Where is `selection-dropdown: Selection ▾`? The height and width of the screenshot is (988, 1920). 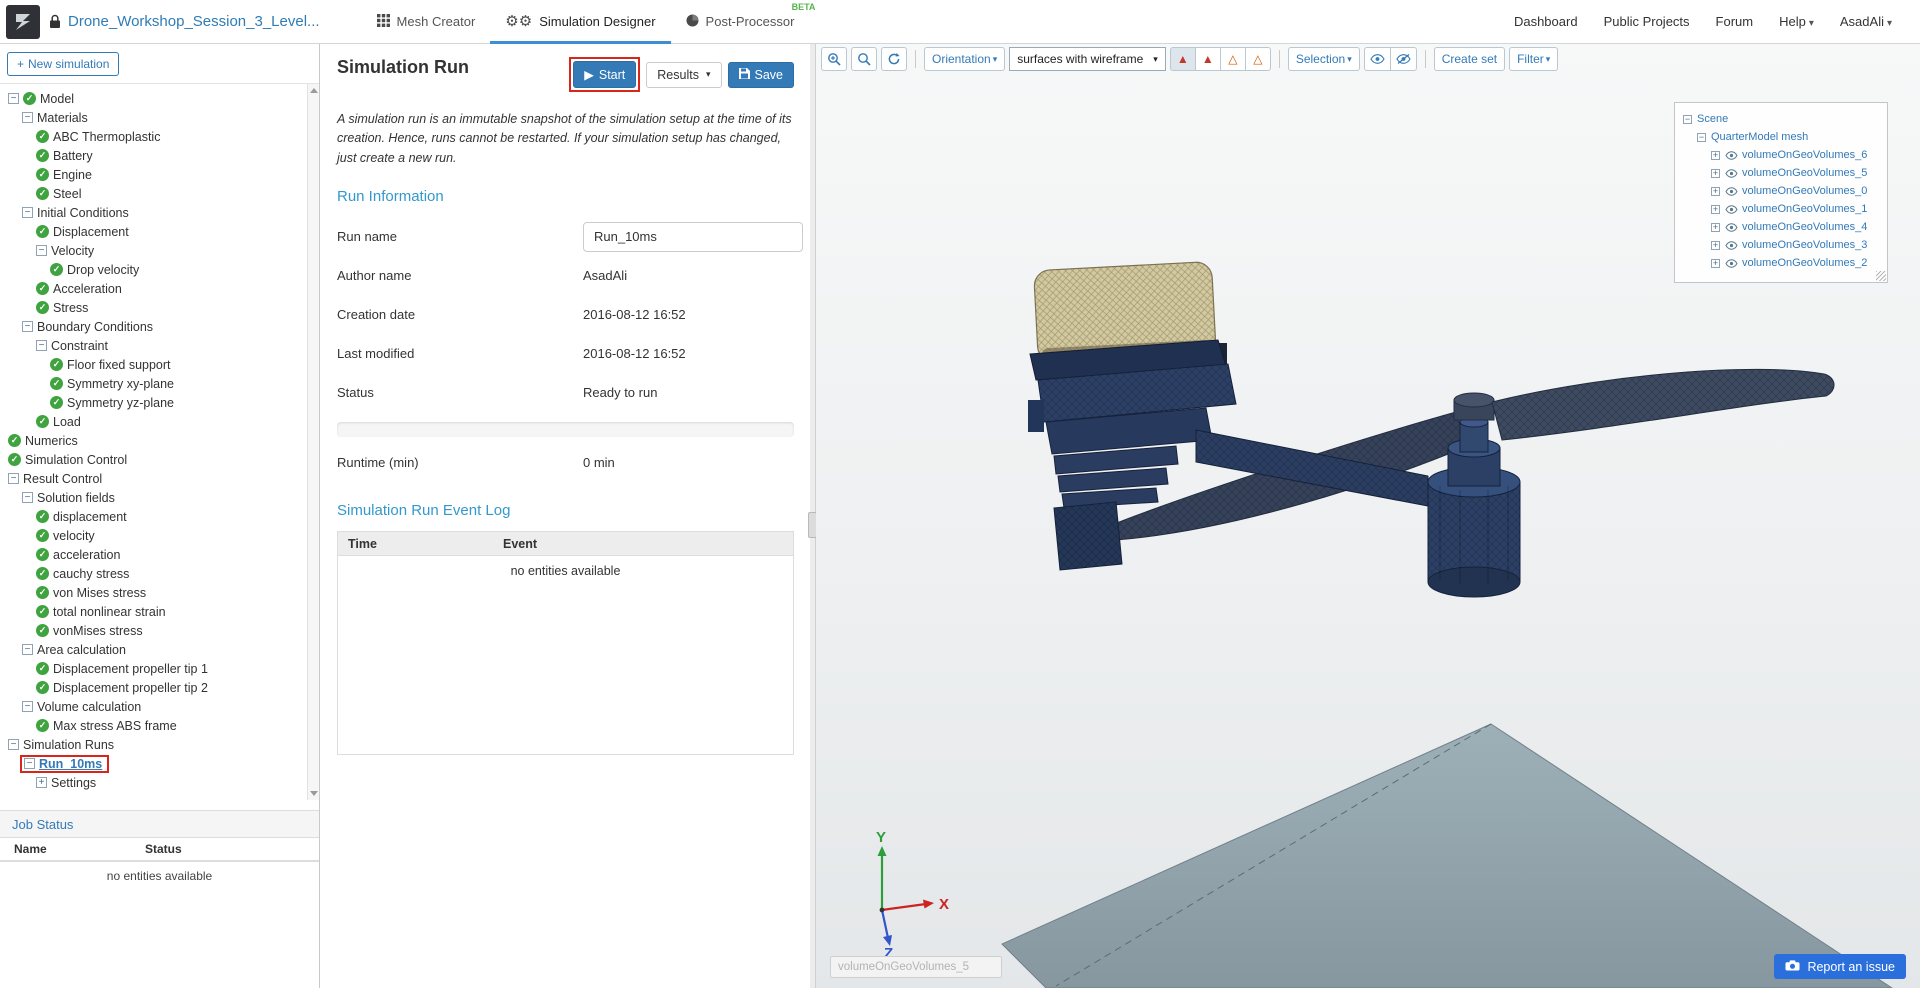 selection-dropdown: Selection ▾ is located at coordinates (1323, 59).